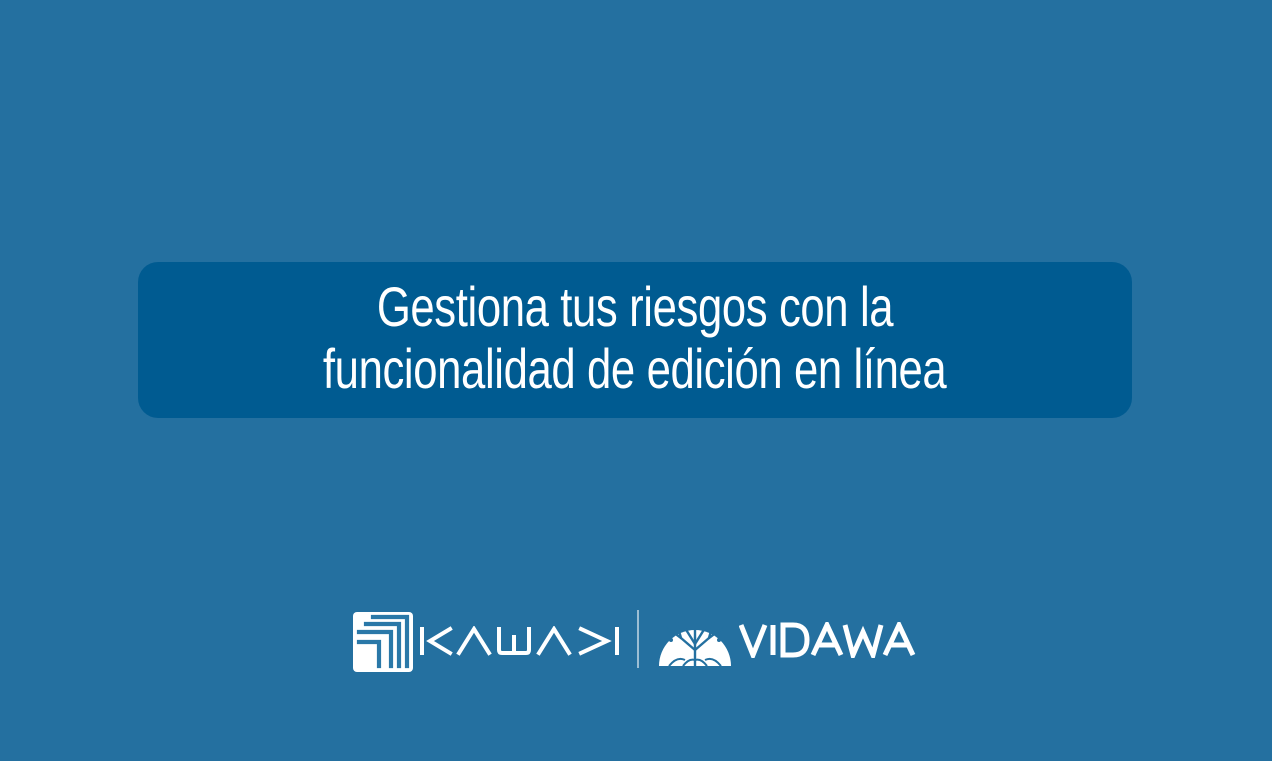  I want to click on headline-line-1: Gestiona tus riesgos con la, so click(635, 306).